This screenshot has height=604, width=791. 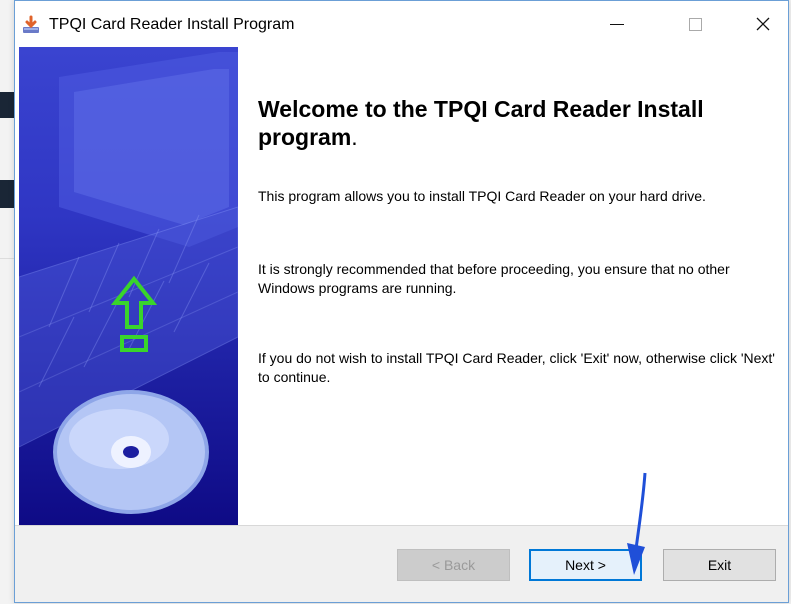 I want to click on close-icon, so click(x=763, y=24).